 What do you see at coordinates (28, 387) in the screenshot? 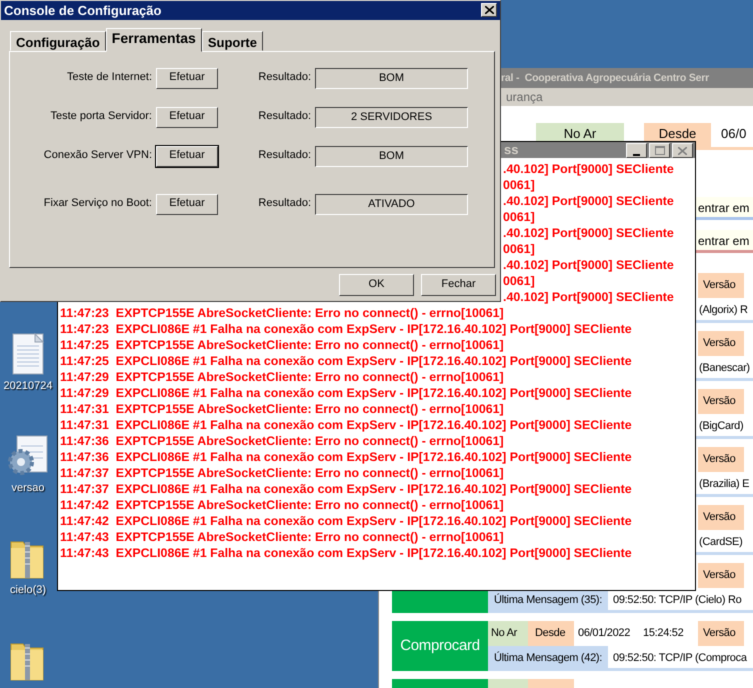
I see `icon-label: 20210724` at bounding box center [28, 387].